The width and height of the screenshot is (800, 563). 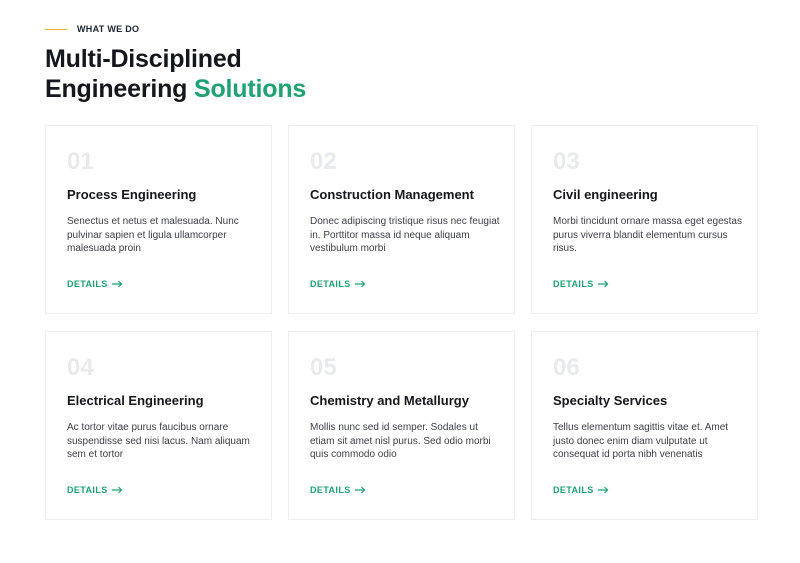 I want to click on eyebrow: WHAT WE DO, so click(x=92, y=29).